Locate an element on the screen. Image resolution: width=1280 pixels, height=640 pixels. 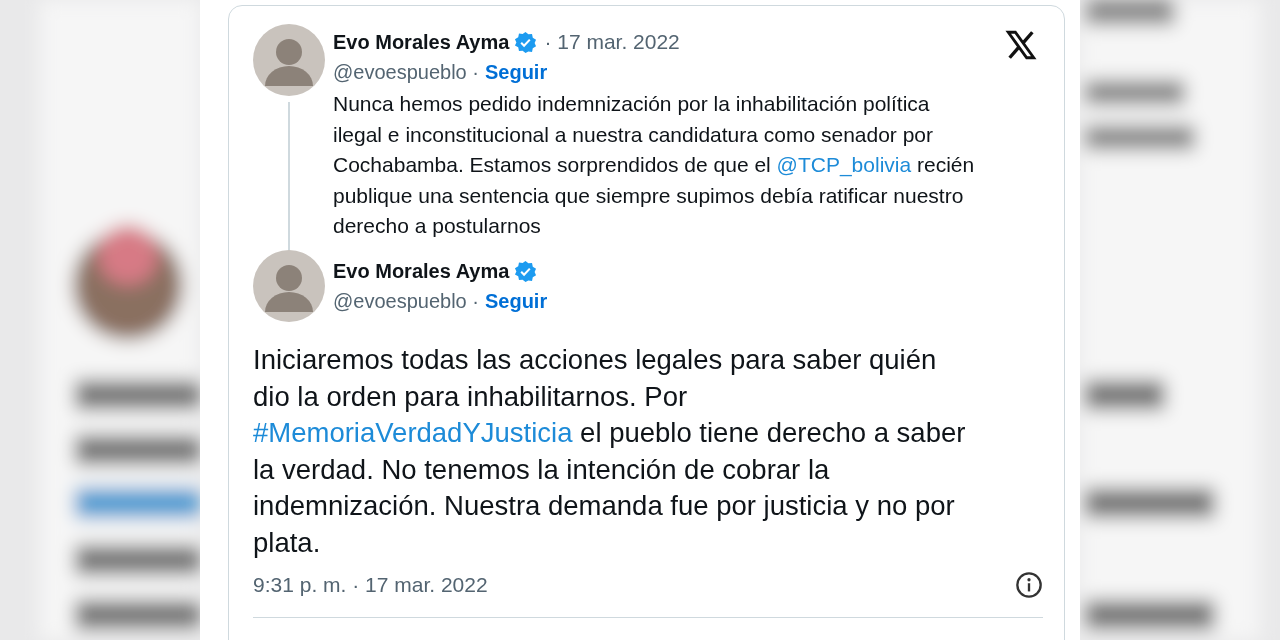
tweet-date: · 17 mar. 2022 is located at coordinates (612, 42).